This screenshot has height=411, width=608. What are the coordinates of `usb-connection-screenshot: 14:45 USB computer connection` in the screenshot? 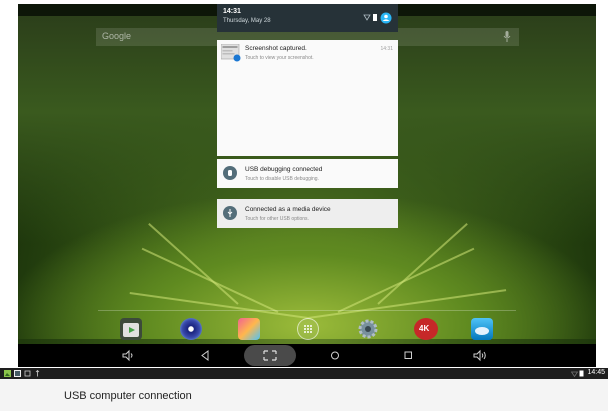 It's located at (304, 389).